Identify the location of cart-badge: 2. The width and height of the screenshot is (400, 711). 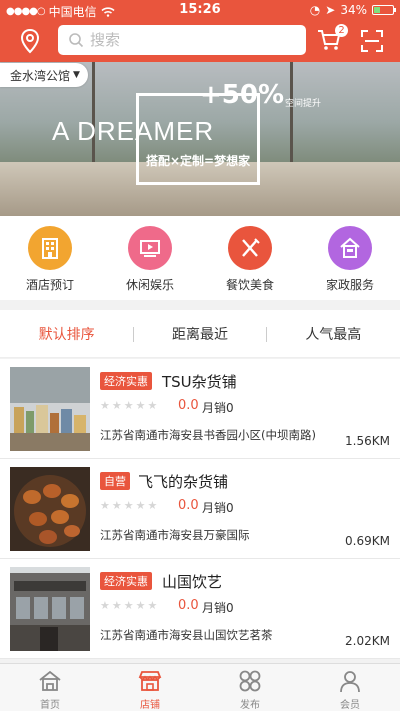
(341, 30).